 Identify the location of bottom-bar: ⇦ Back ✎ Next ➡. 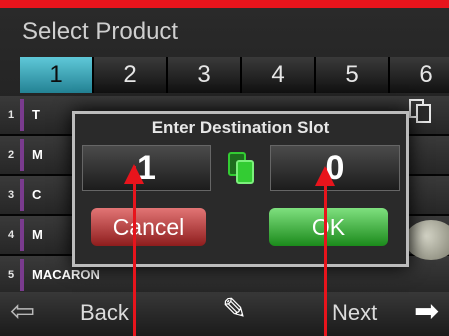
(224, 314).